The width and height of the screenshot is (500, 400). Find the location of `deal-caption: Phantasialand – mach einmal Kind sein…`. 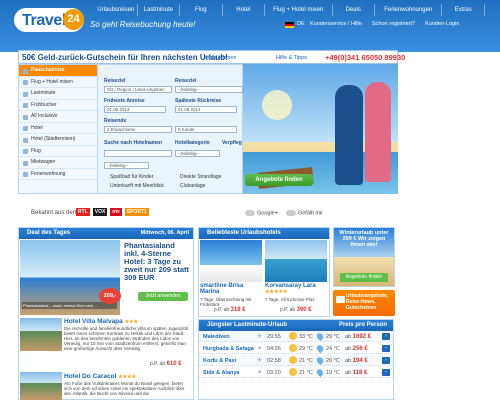

deal-caption: Phantasialand – mach einmal Kind sein… is located at coordinates (69, 305).